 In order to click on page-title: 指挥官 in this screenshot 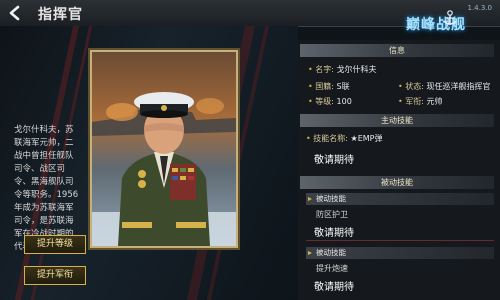, I will do `click(60, 15)`.